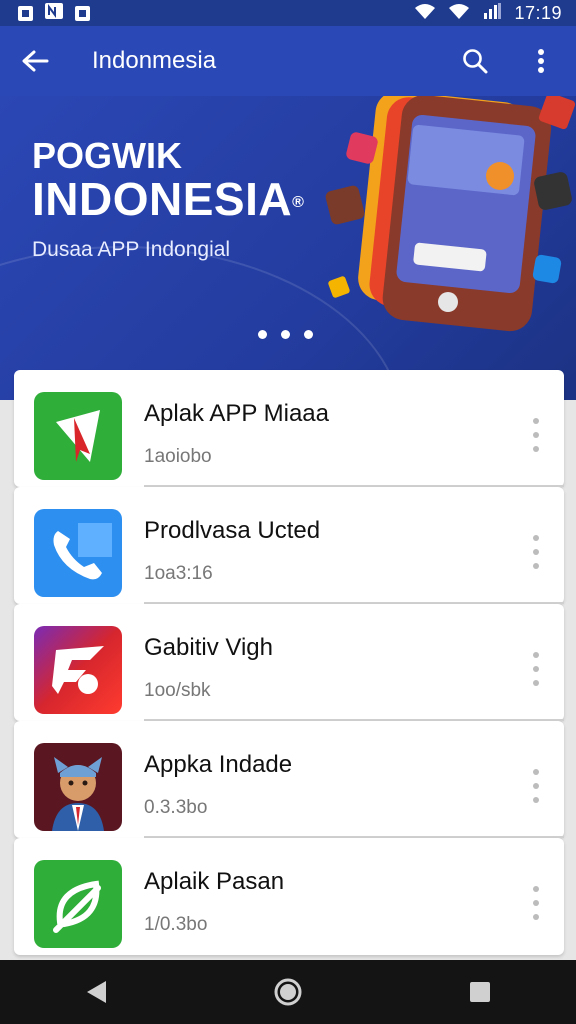  Describe the element at coordinates (78, 670) in the screenshot. I see `red-swirl-app-icon` at that location.